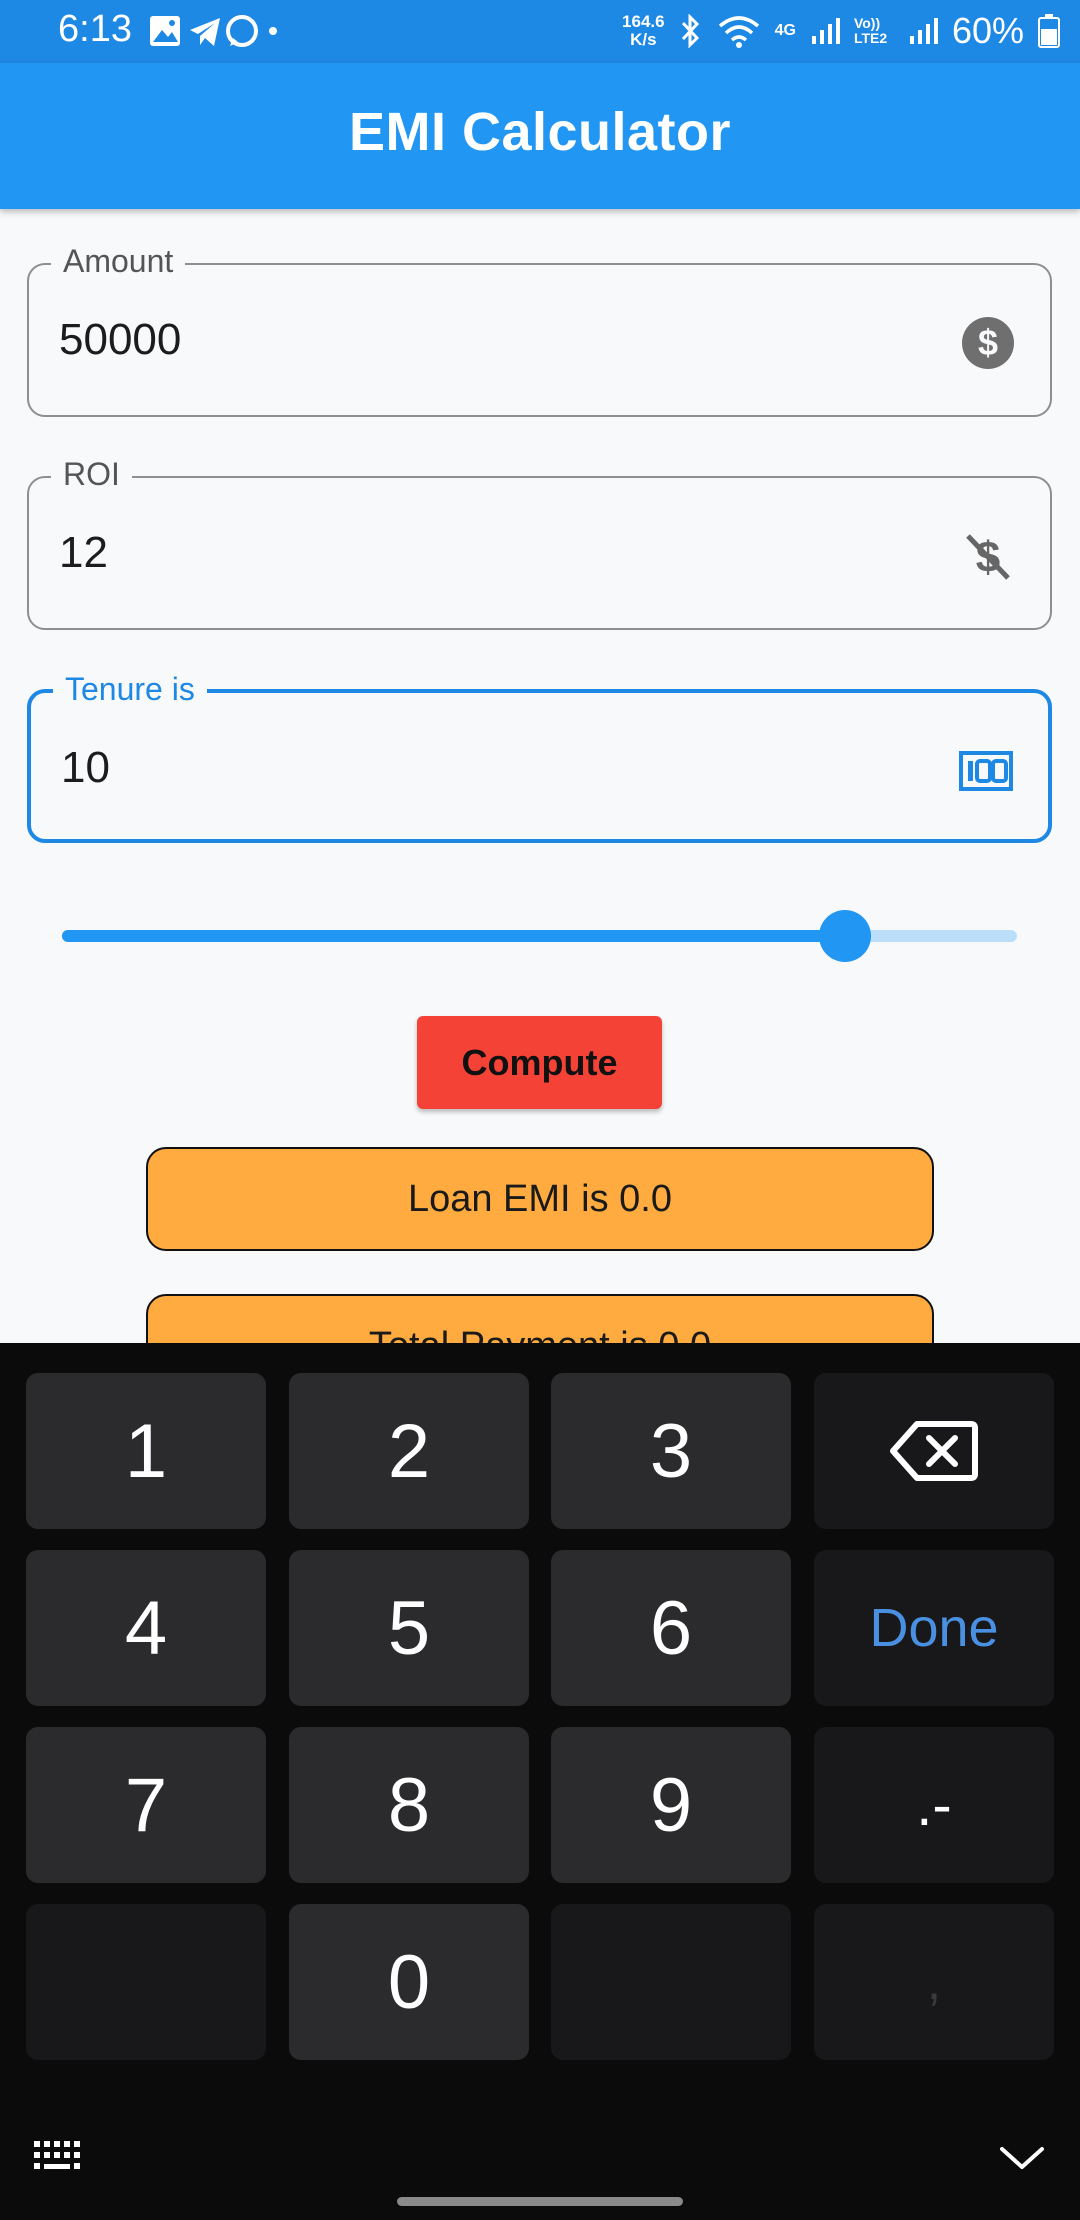  I want to click on backspace-icon, so click(934, 1451).